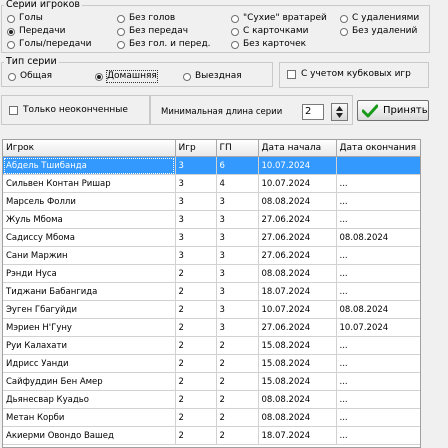 This screenshot has height=448, width=448. Describe the element at coordinates (378, 237) in the screenshot. I see `cell-end-date: 08.08.2024` at that location.